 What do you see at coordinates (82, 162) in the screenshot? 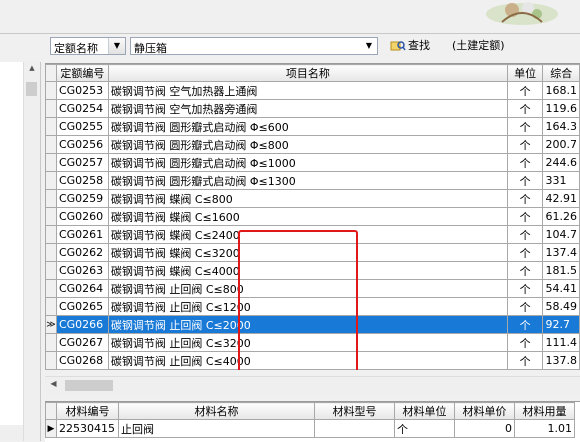
I see `code-cell: CG0257` at bounding box center [82, 162].